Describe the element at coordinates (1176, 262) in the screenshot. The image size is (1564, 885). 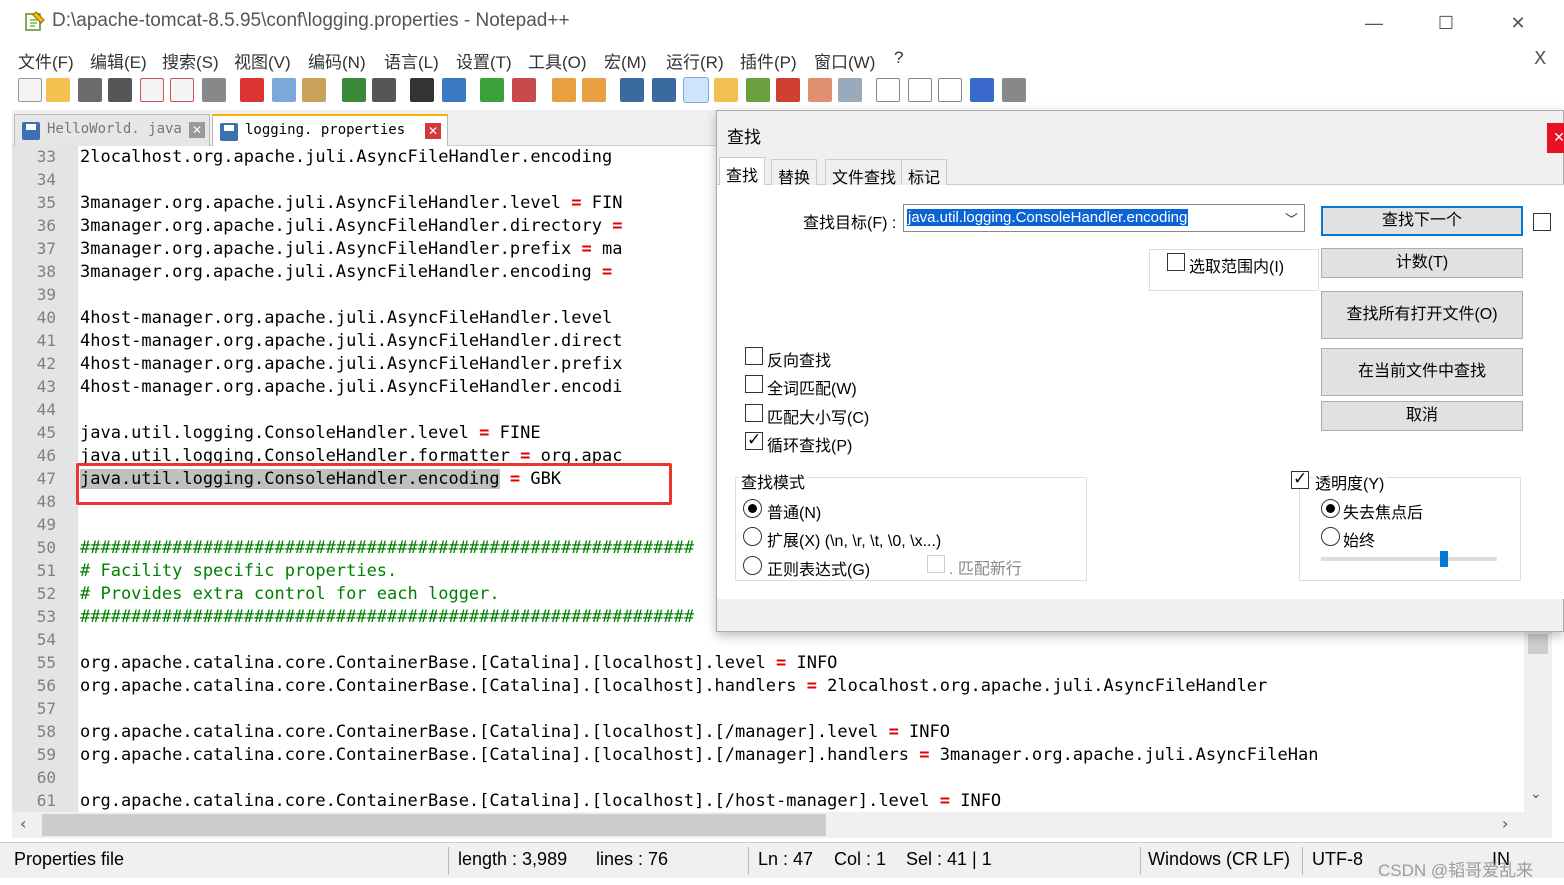
I see `in-selection-checkbox` at that location.